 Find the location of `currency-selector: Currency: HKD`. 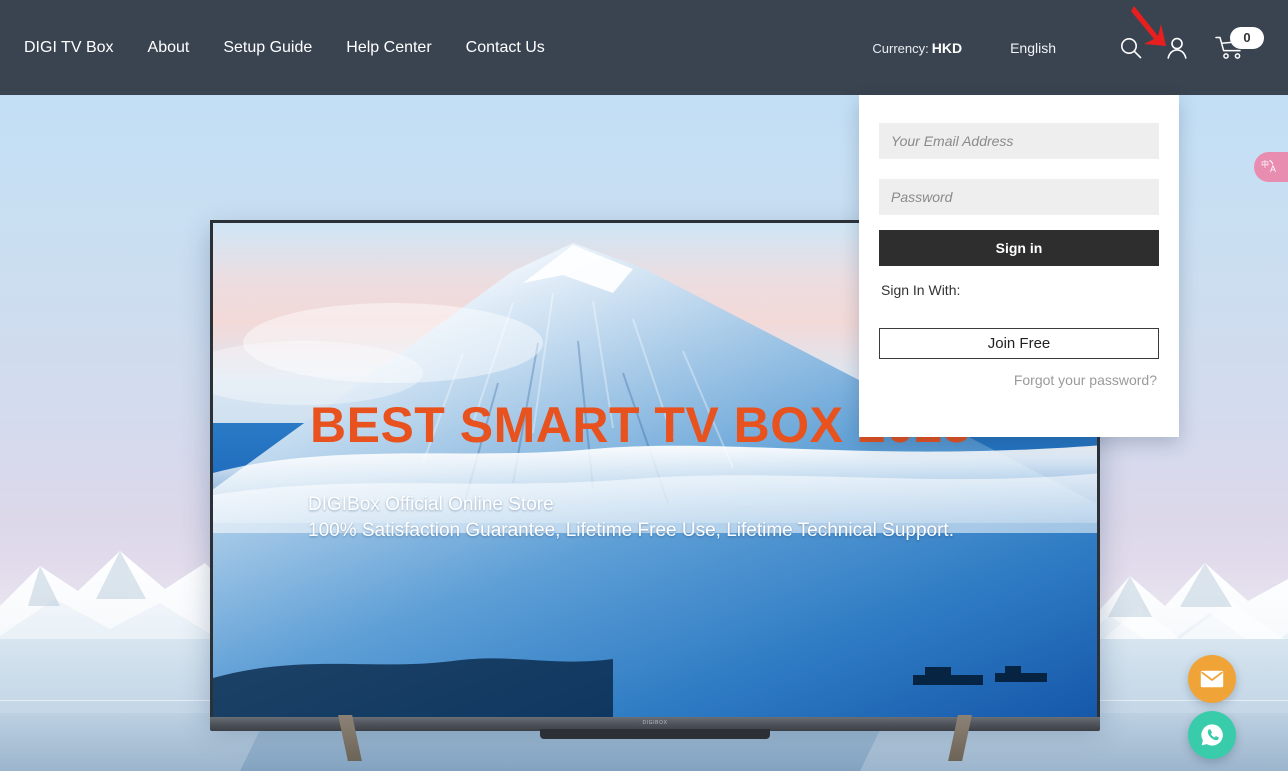

currency-selector: Currency: HKD is located at coordinates (917, 48).